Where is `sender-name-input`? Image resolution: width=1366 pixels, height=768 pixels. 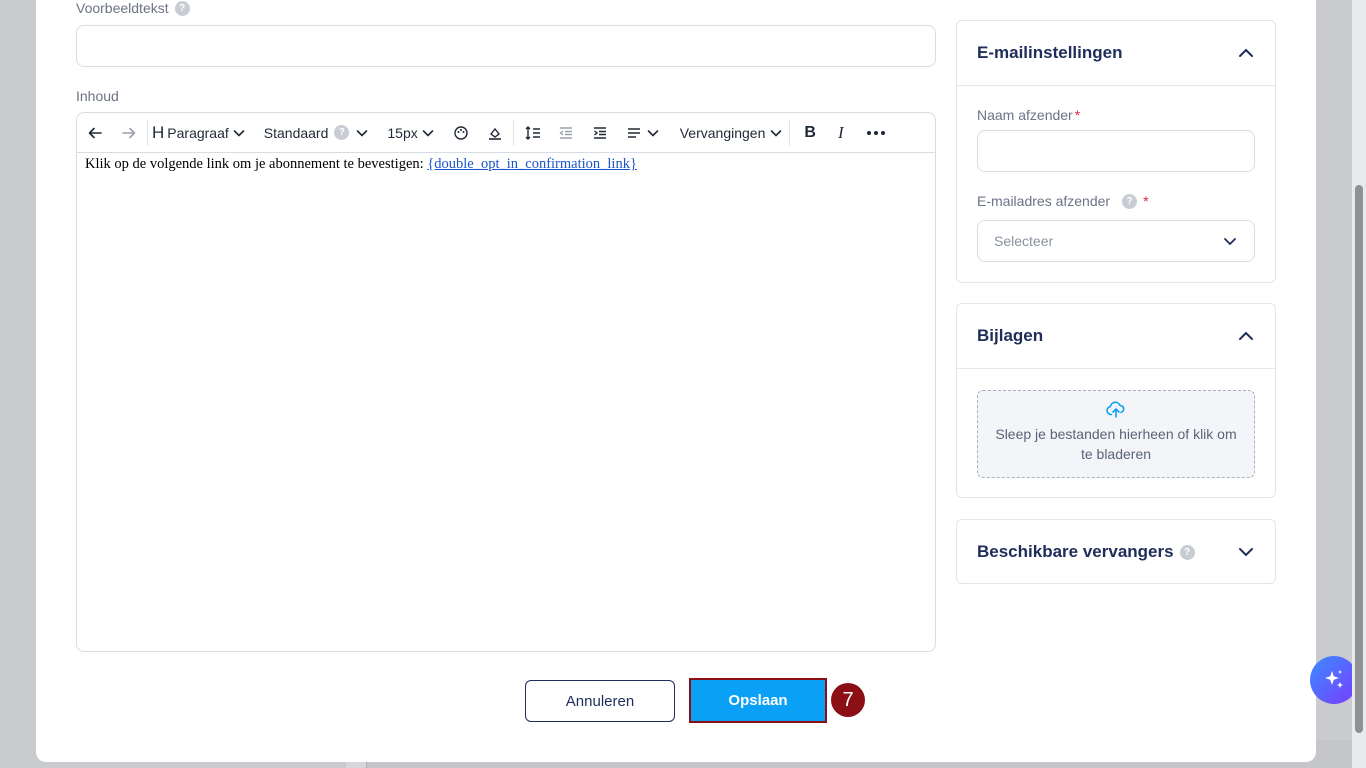
sender-name-input is located at coordinates (1116, 151).